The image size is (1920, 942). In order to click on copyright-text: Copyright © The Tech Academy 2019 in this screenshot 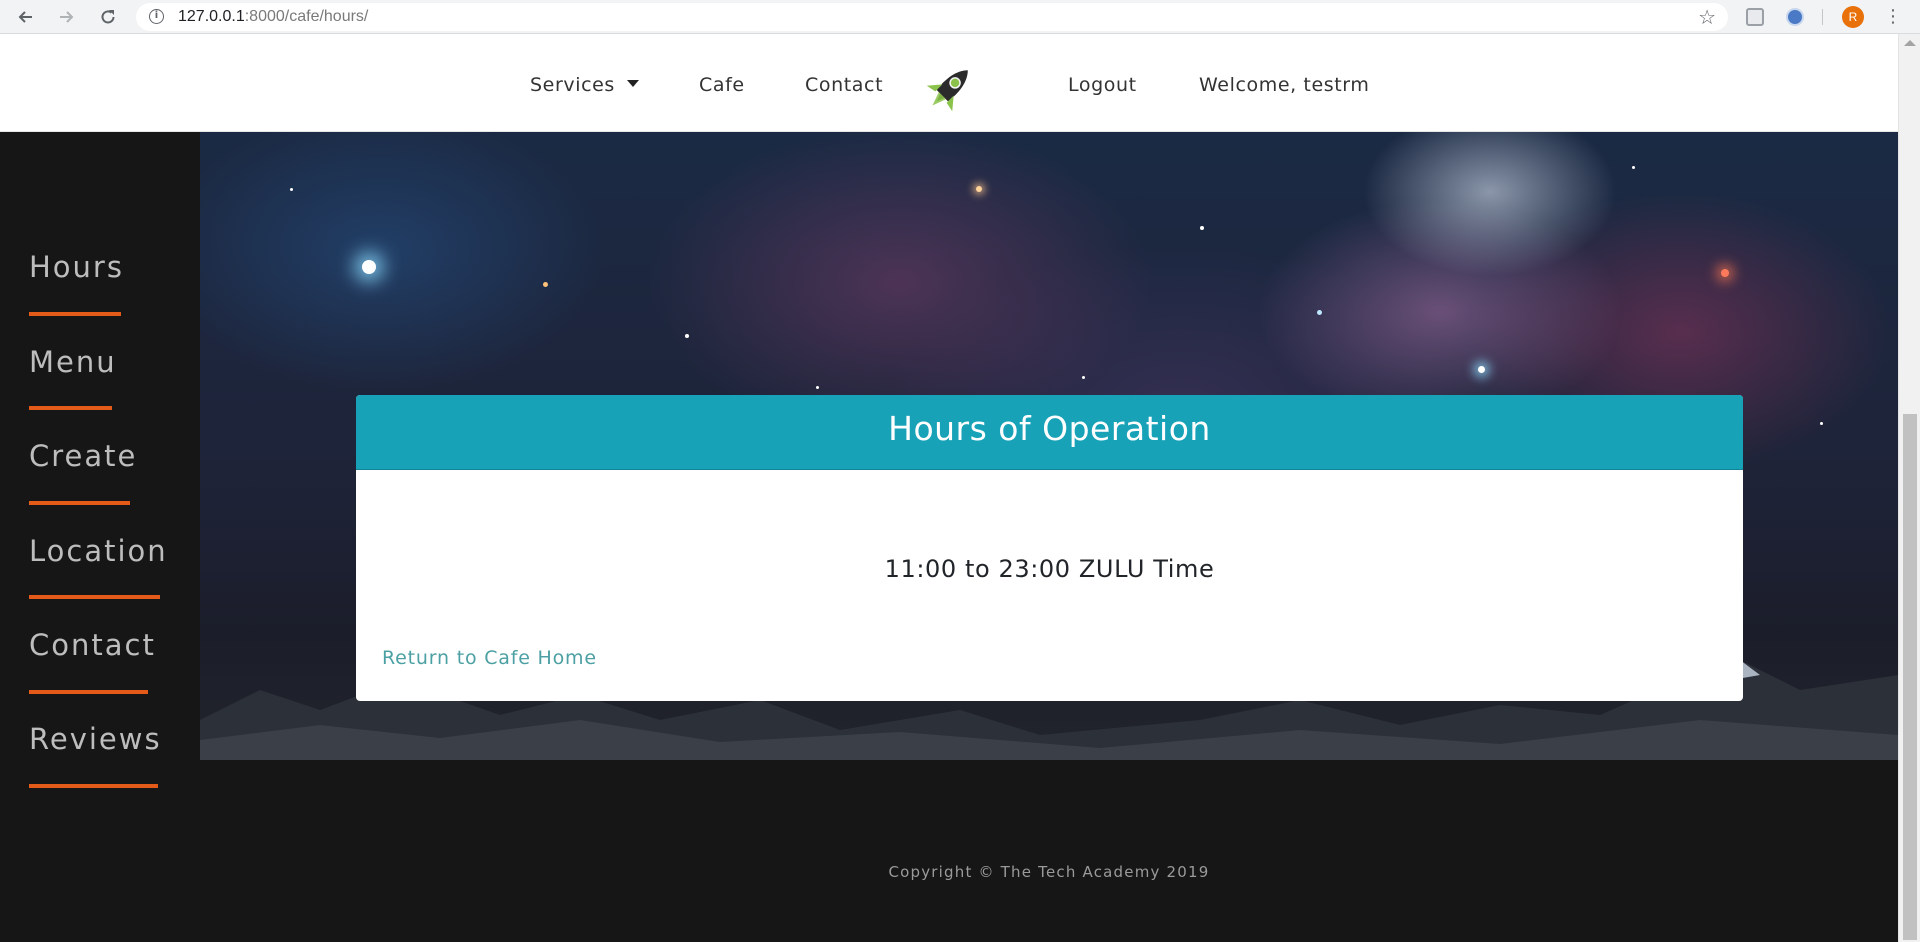, I will do `click(1049, 872)`.